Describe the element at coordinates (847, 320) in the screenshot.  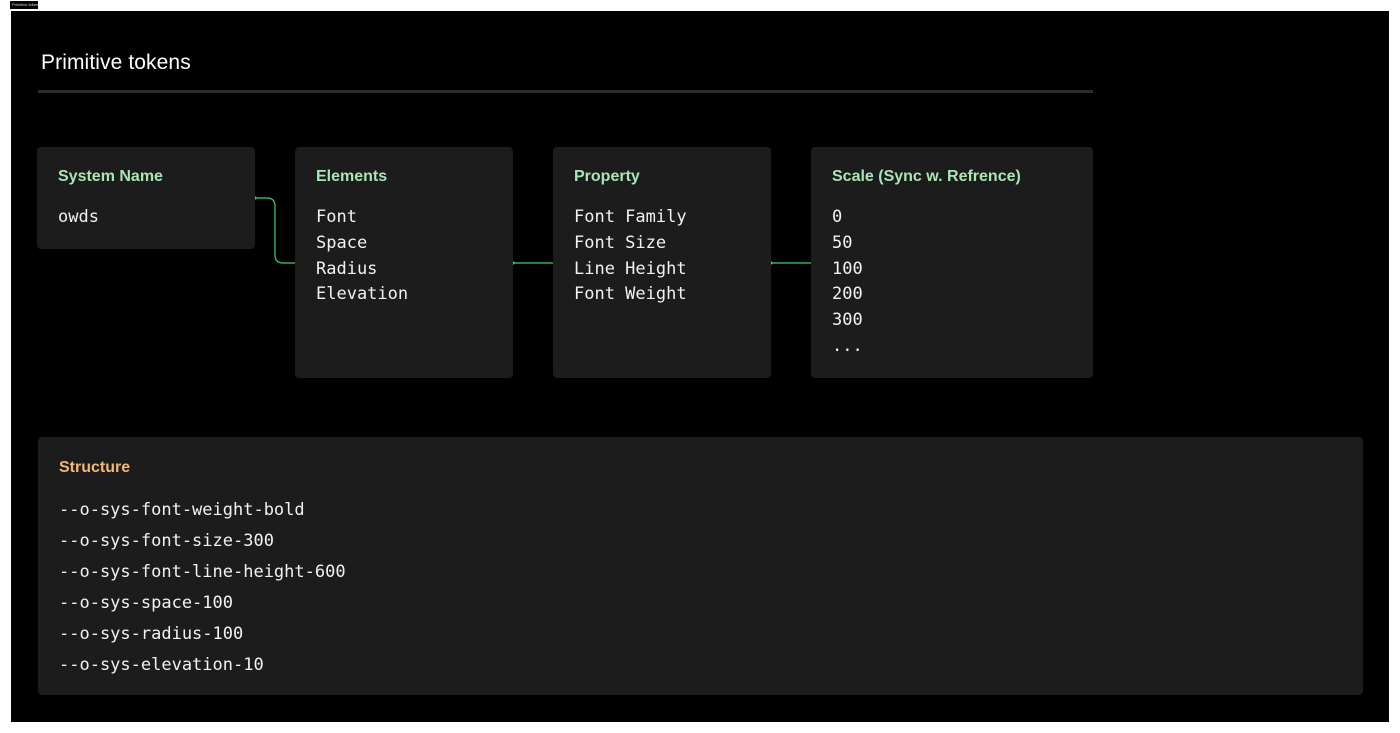
I see `list-item: 300` at that location.